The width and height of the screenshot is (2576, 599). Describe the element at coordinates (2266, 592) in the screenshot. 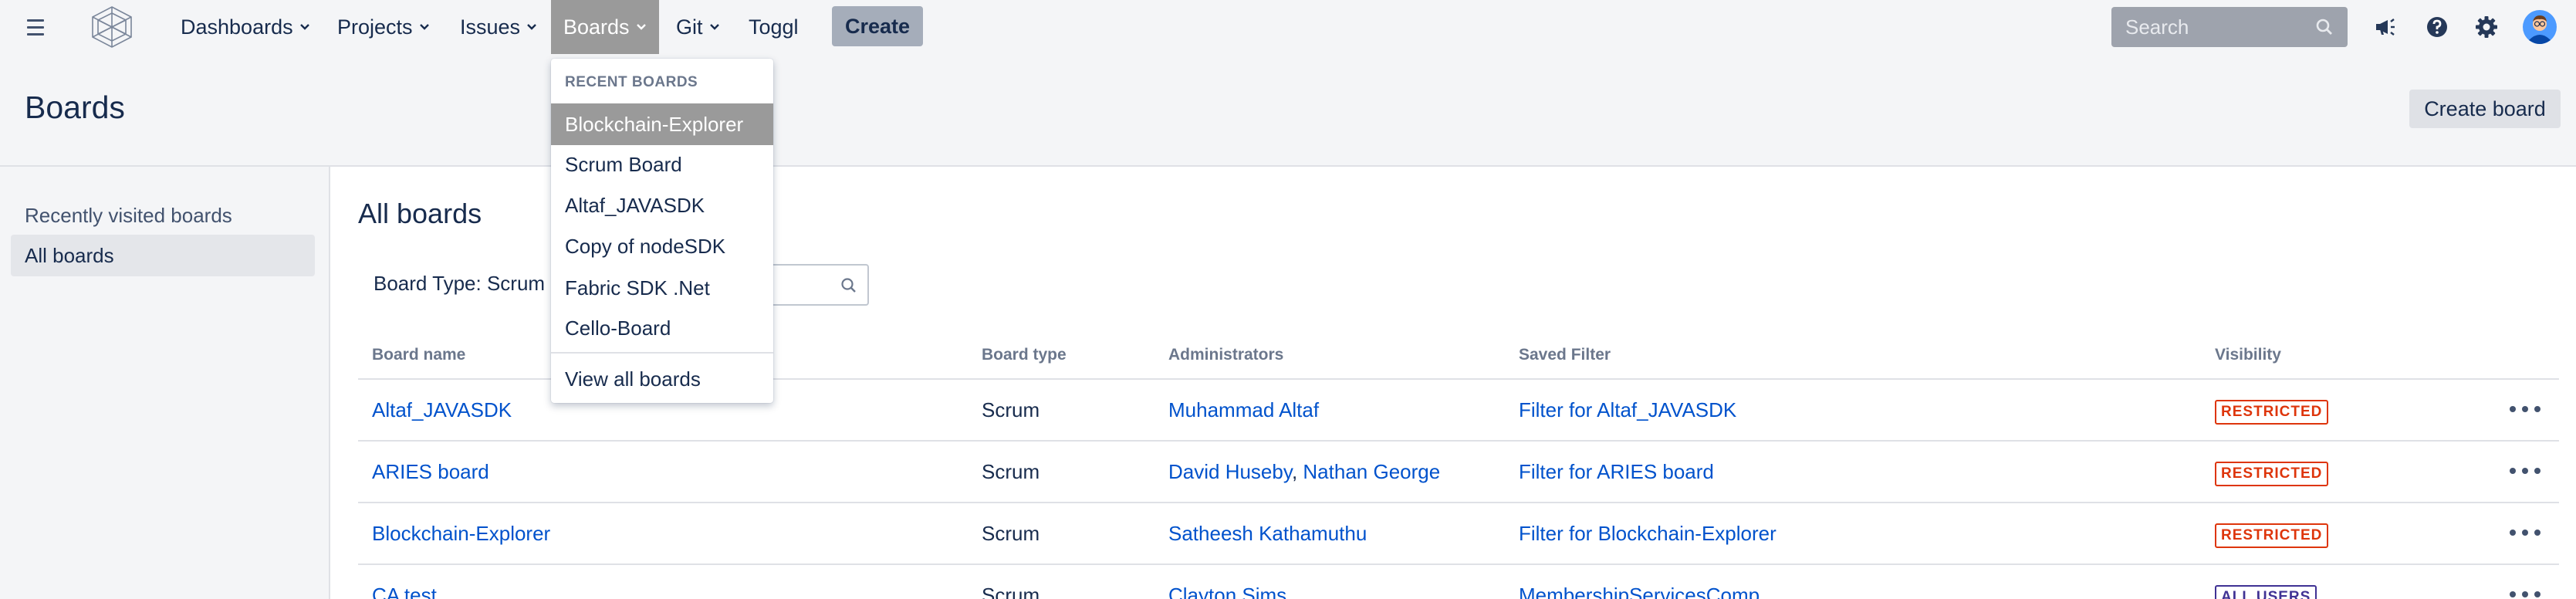

I see `visibility-badge: ALL USERS` at that location.